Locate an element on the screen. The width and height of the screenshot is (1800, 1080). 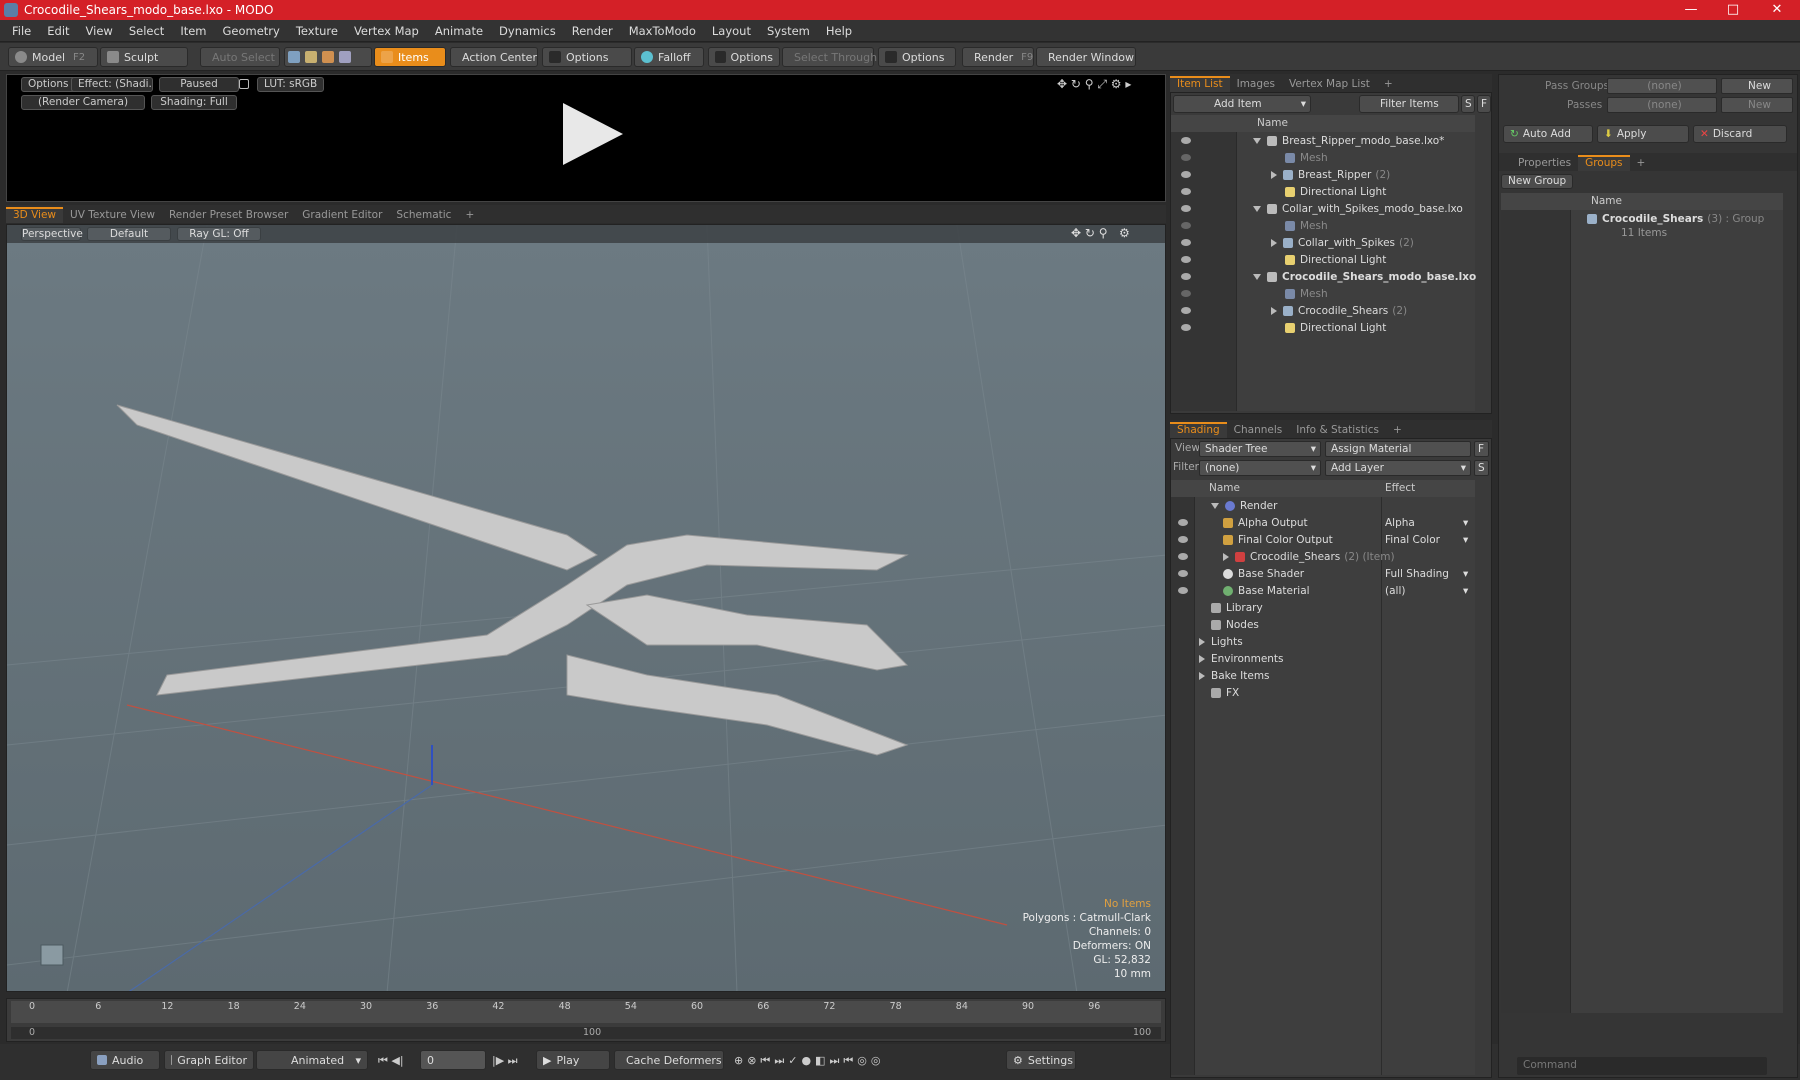
shader-row: Bake Items is located at coordinates (1323, 675).